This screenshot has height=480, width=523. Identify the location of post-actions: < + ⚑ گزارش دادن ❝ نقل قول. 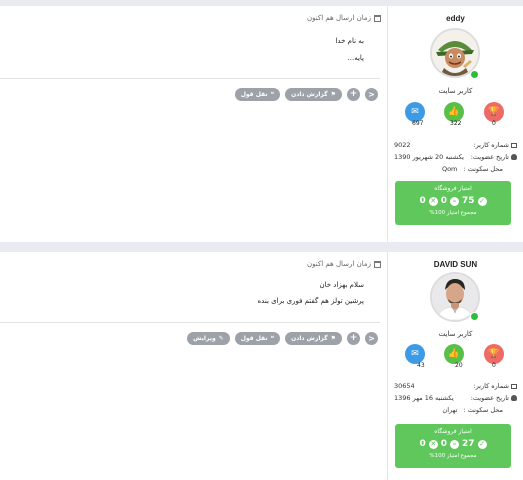
(306, 94).